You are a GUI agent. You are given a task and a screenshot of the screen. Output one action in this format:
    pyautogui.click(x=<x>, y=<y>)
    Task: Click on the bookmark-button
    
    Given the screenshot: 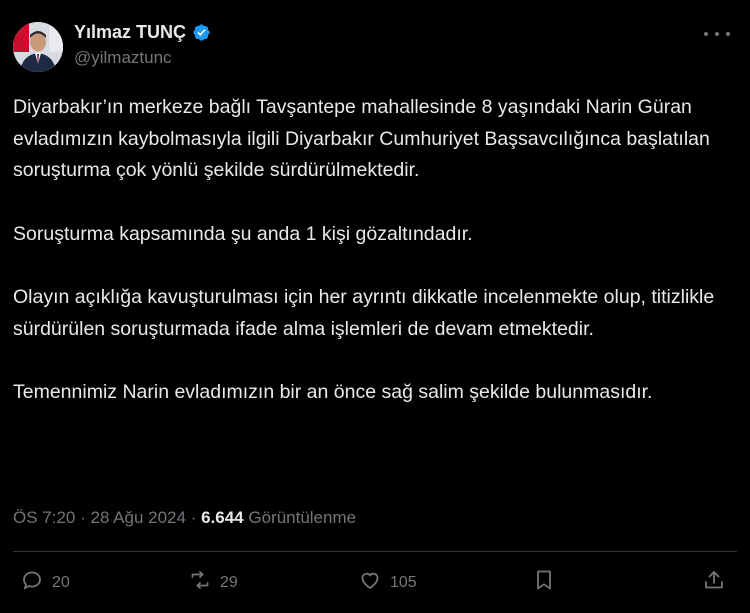 What is the action you would take?
    pyautogui.click(x=544, y=582)
    